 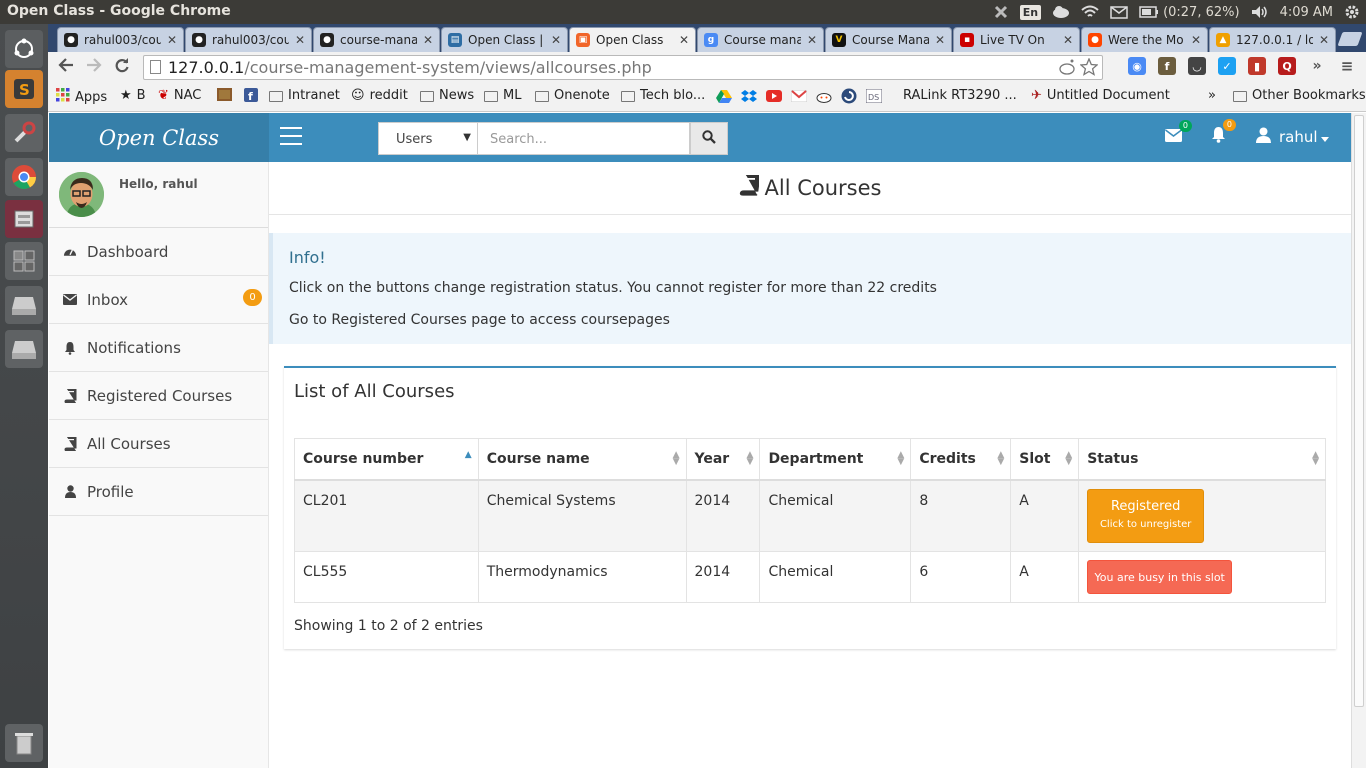 What do you see at coordinates (386, 459) in the screenshot?
I see `column-header: Course number ▲` at bounding box center [386, 459].